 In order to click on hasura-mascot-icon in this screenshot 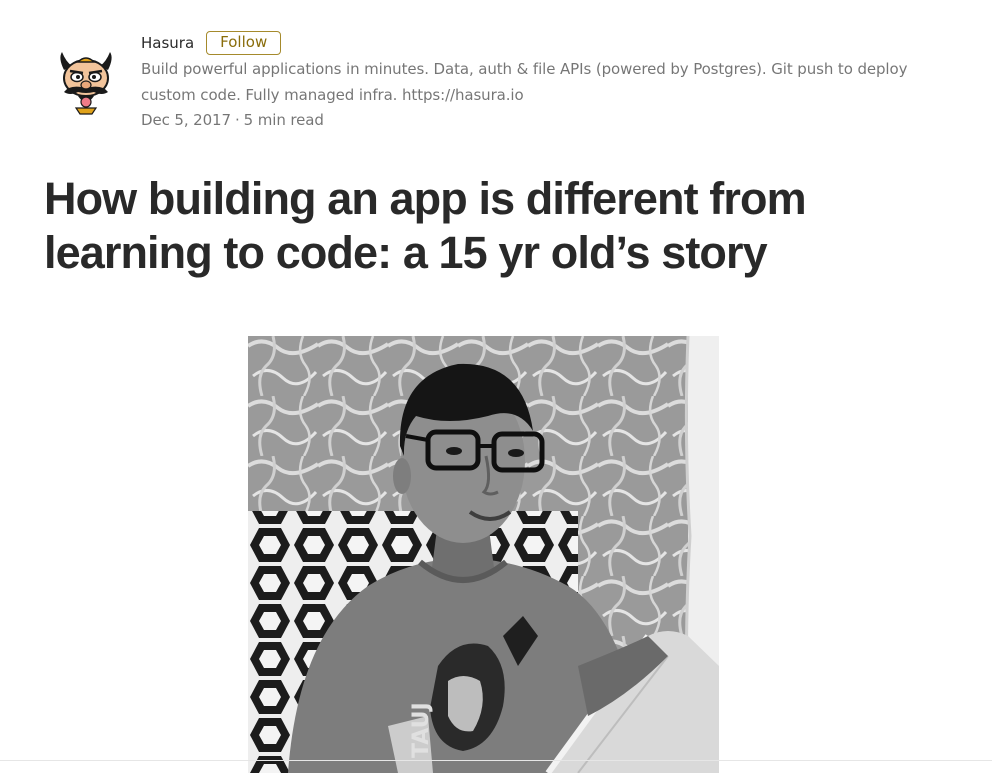, I will do `click(86, 83)`.